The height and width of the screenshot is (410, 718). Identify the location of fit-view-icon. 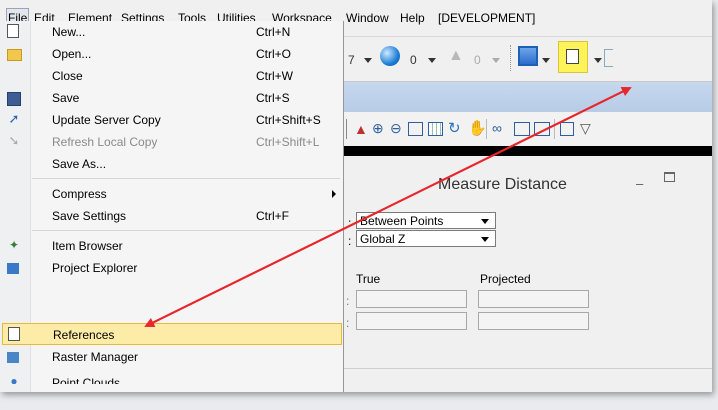
(415, 129).